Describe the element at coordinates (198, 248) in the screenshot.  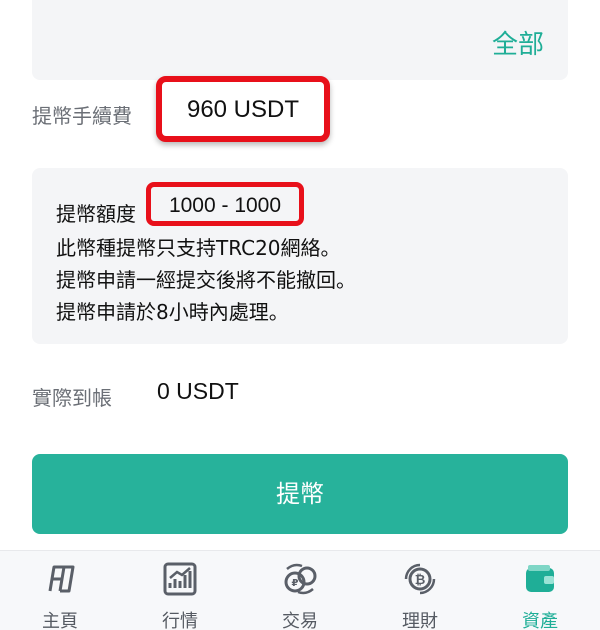
I see `network-note: 此幣種提幣只支持TRC20網絡。` at that location.